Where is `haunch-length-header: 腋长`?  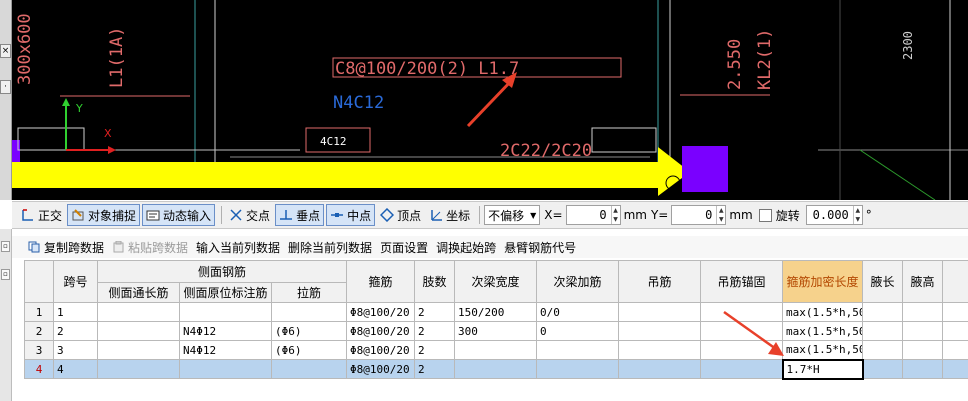 haunch-length-header: 腋长 is located at coordinates (883, 281).